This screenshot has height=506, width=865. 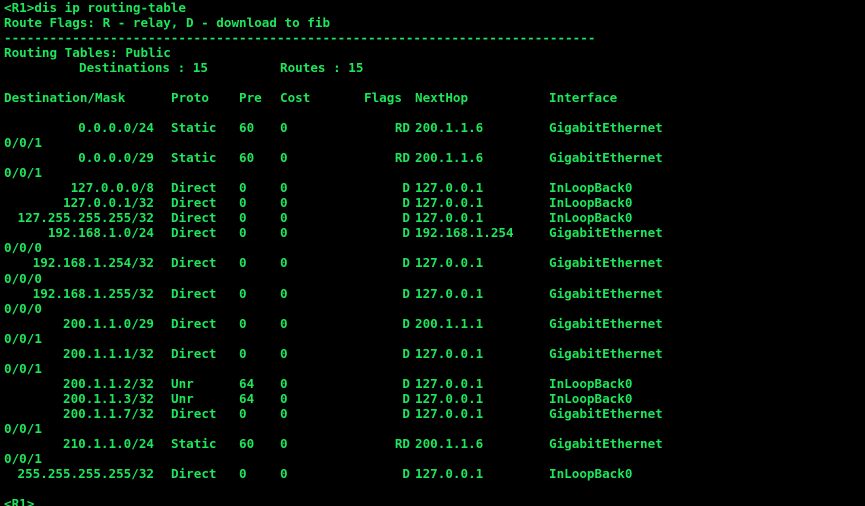 I want to click on route-destination: 0.0.0.0/29, so click(x=116, y=157).